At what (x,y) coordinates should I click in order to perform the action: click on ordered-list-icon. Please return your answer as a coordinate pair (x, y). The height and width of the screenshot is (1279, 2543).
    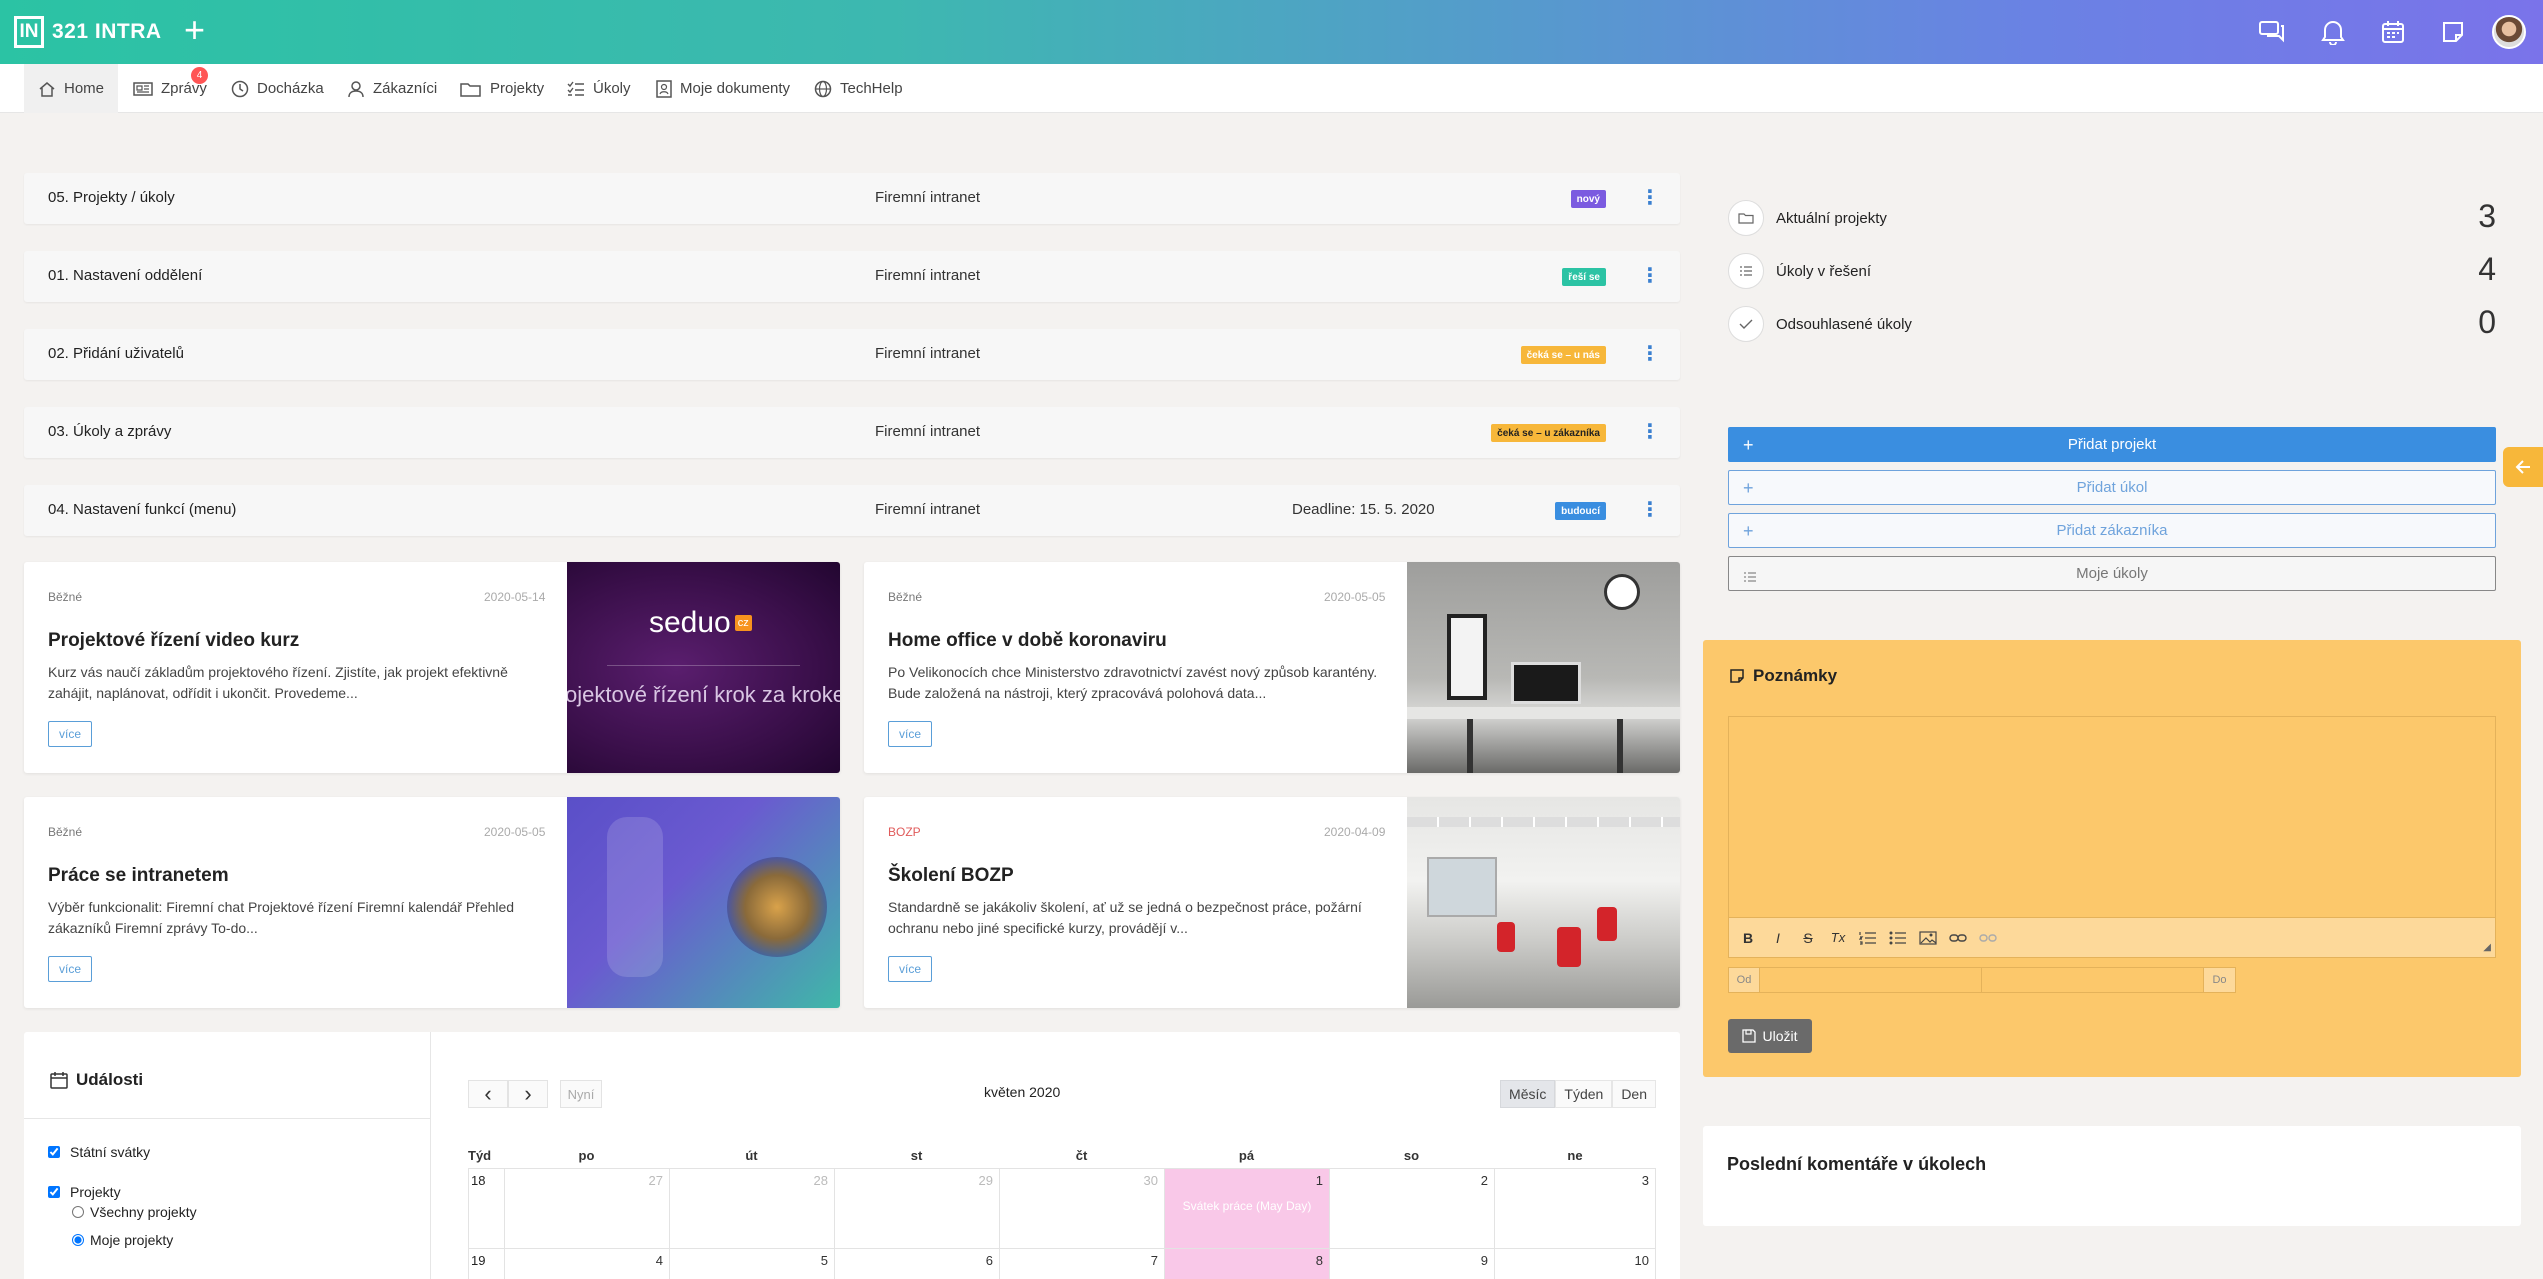
    Looking at the image, I should click on (1868, 938).